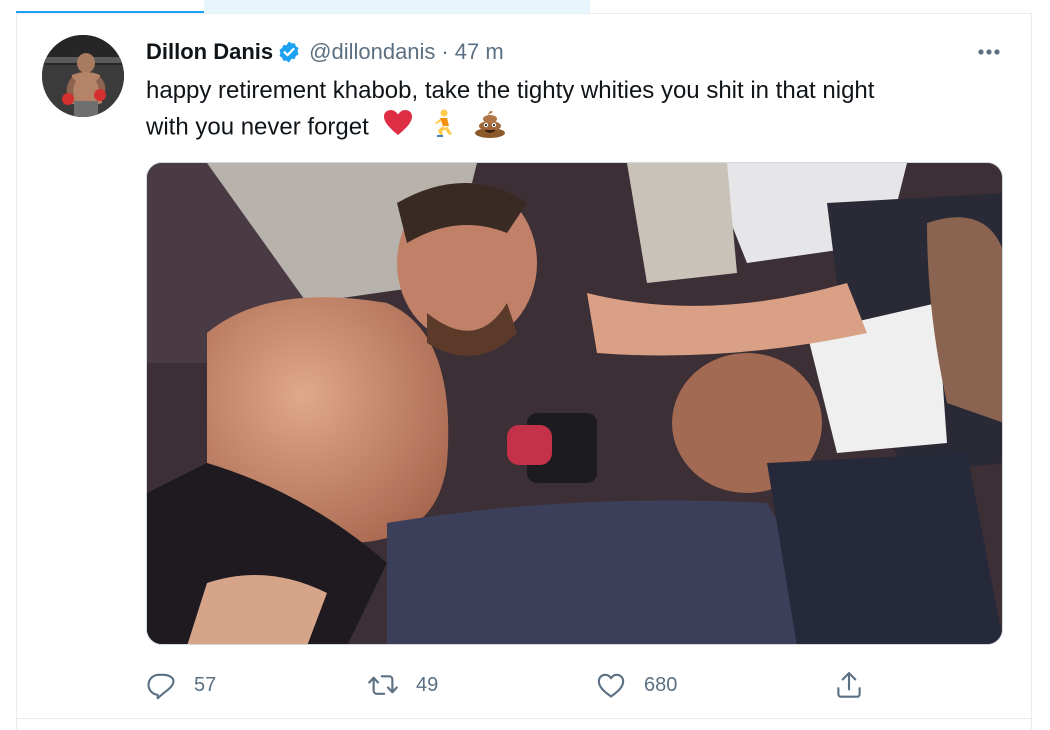 Image resolution: width=1050 pixels, height=730 pixels. I want to click on share-button, so click(849, 685).